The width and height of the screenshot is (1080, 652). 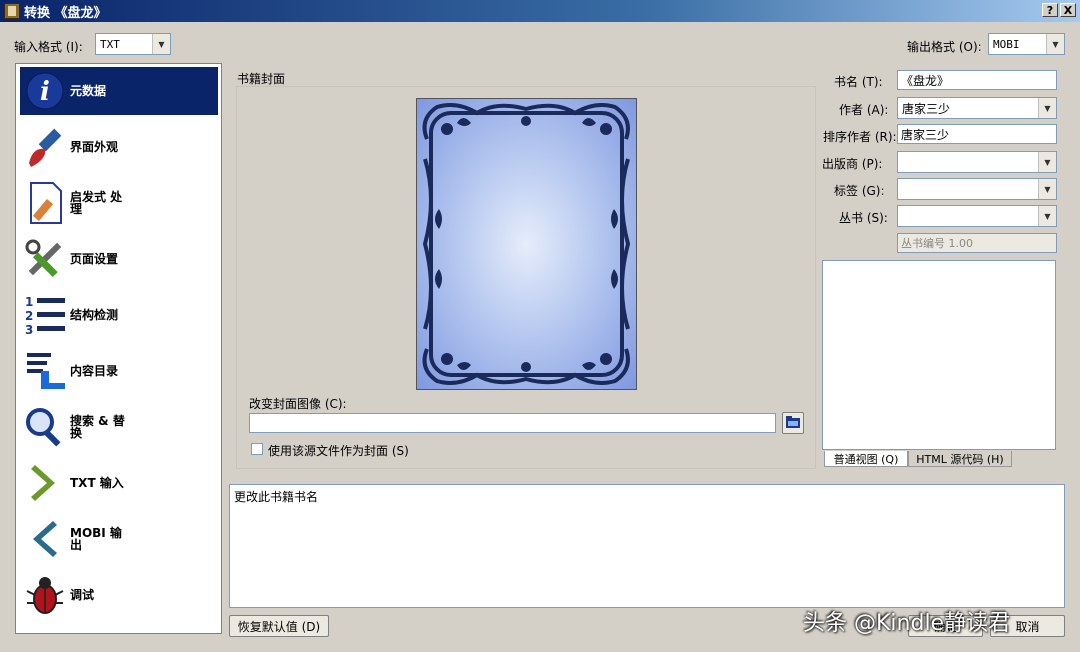 I want to click on sidebar-item-label: MOBI 输出, so click(x=96, y=539).